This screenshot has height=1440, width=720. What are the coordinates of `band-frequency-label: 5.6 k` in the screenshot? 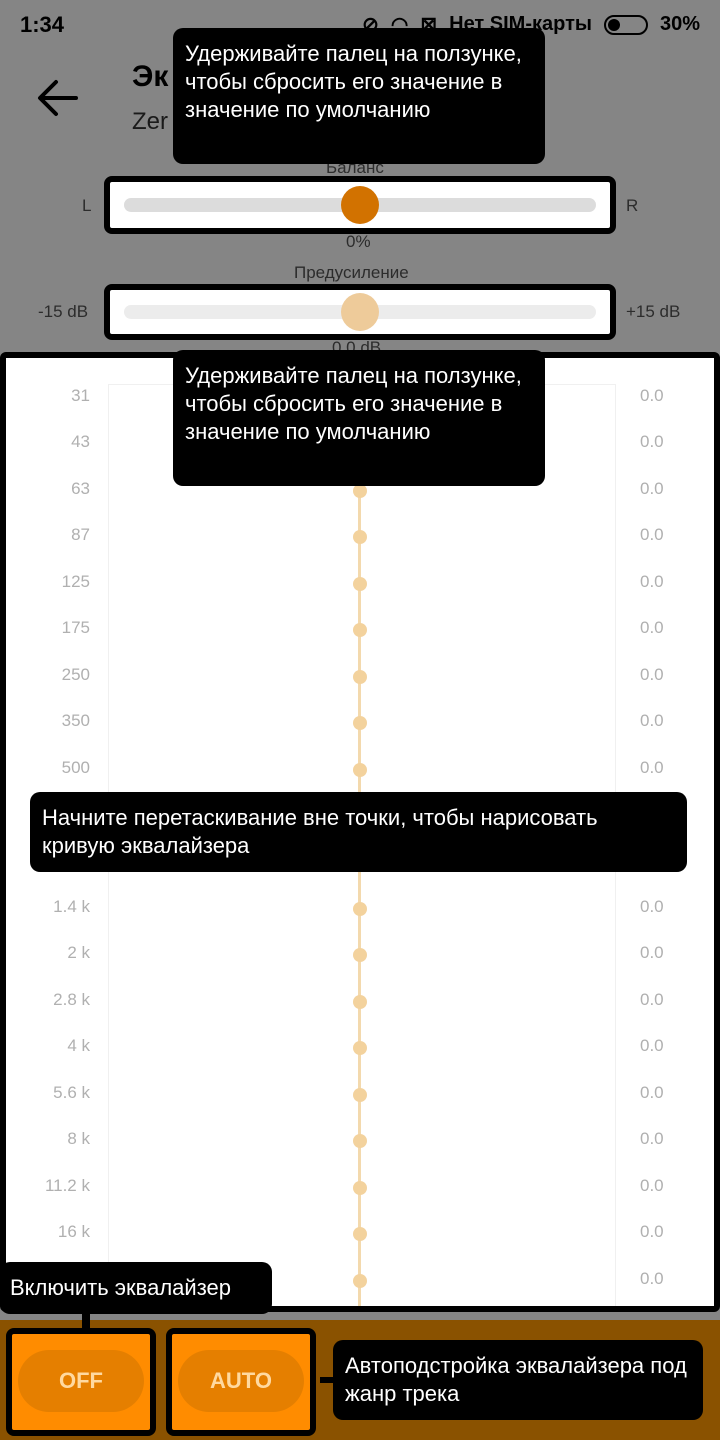 It's located at (71, 1092).